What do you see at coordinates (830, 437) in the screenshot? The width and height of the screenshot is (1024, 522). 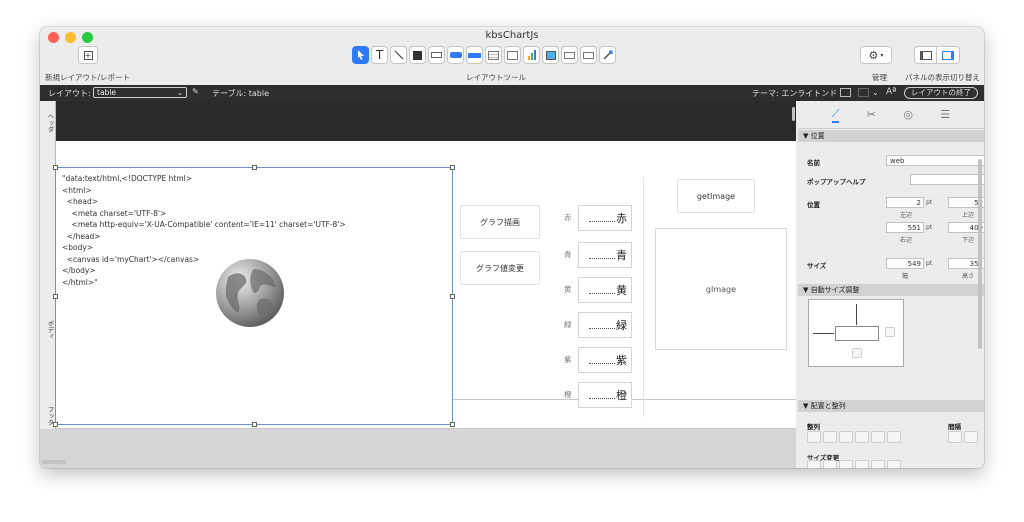 I see `align-center-icon` at bounding box center [830, 437].